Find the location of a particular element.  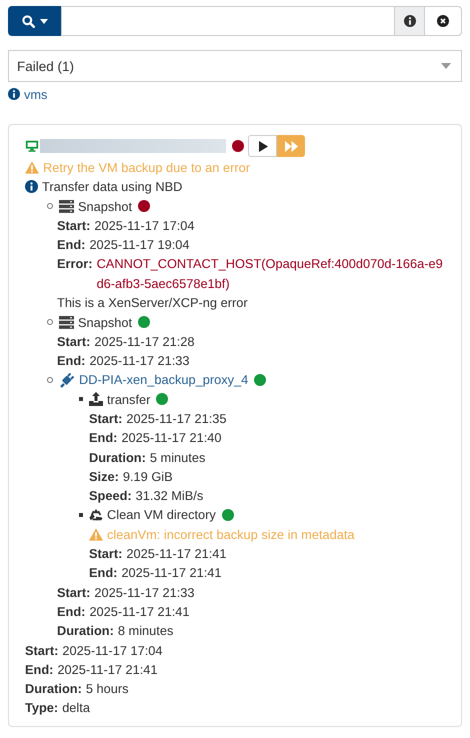

field-value: 2025-11-17 21:35 is located at coordinates (176, 418).